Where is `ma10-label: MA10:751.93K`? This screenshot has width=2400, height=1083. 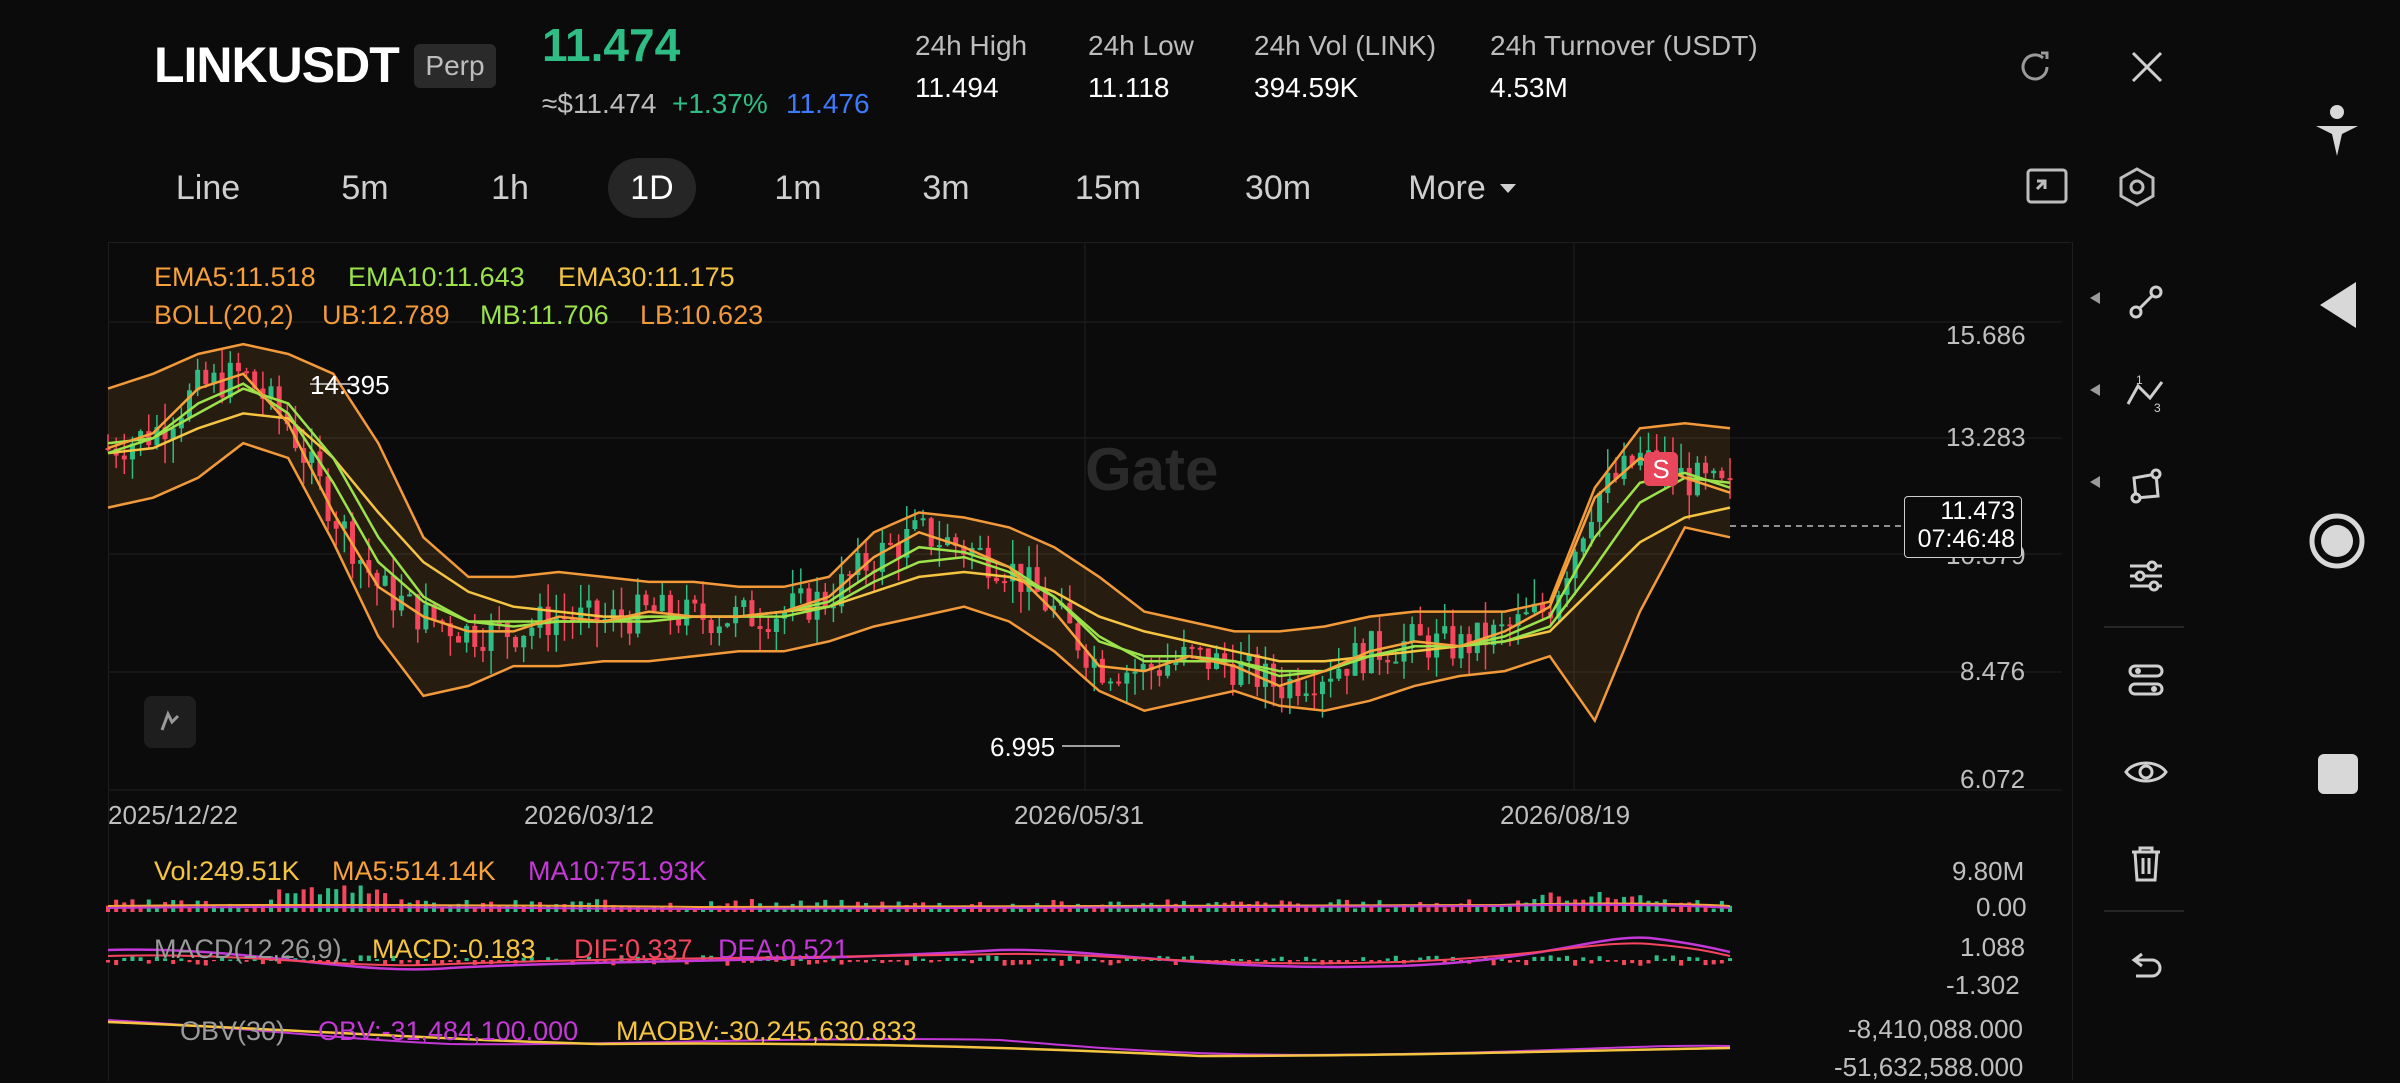 ma10-label: MA10:751.93K is located at coordinates (617, 871).